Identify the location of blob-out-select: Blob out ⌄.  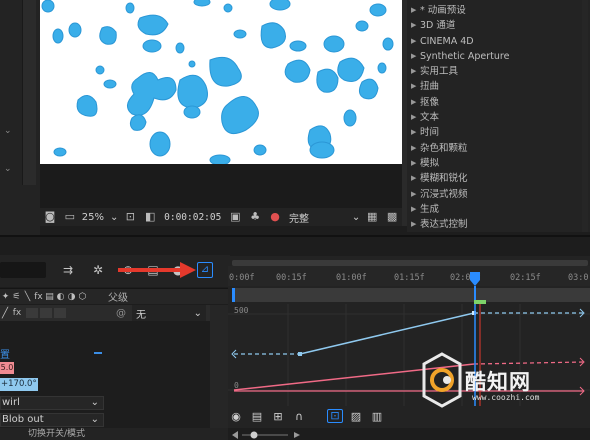
(52, 420).